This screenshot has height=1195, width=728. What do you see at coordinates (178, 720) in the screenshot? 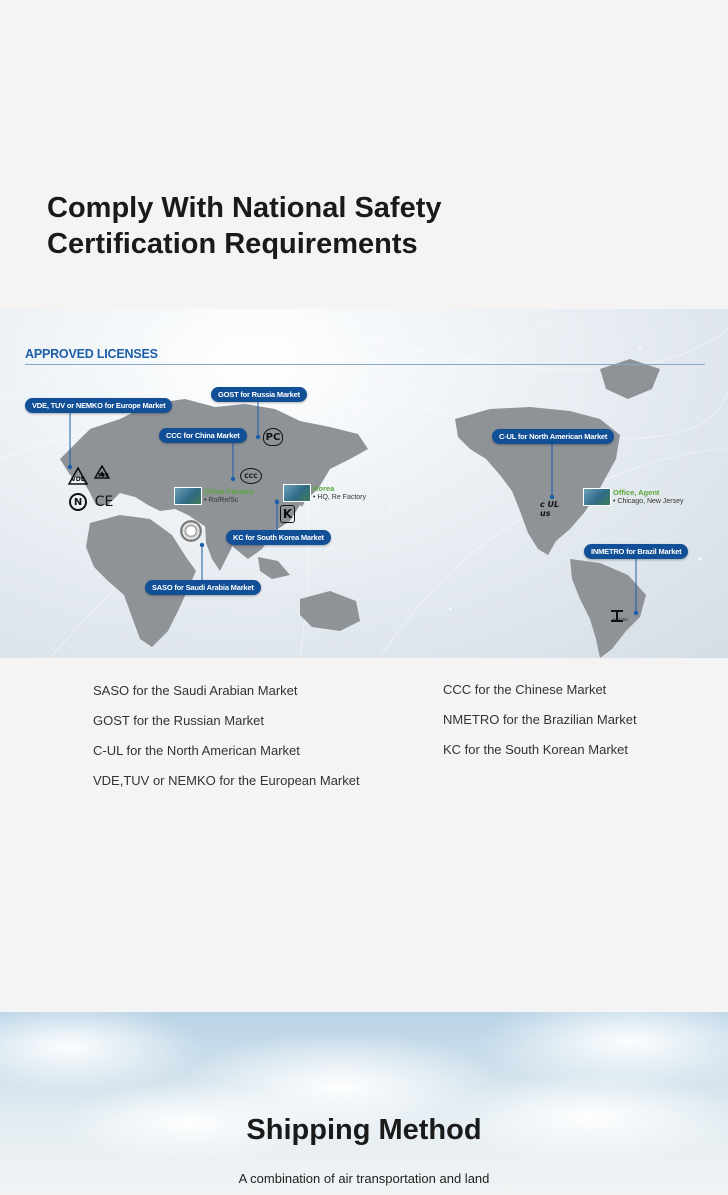
I see `list-item: GOST for the Russian Market` at bounding box center [178, 720].